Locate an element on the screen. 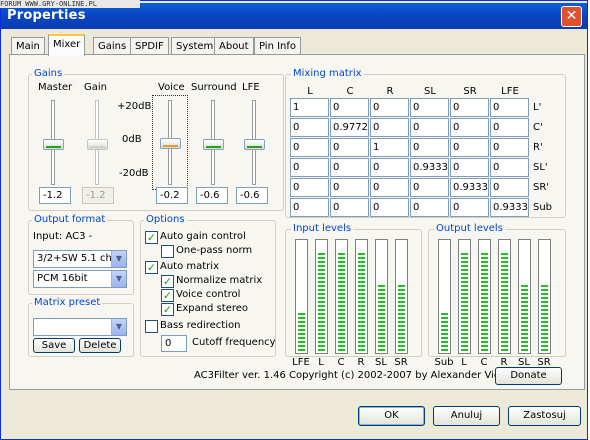 Image resolution: width=590 pixels, height=440 pixels. surround-value: -0.6 is located at coordinates (212, 195).